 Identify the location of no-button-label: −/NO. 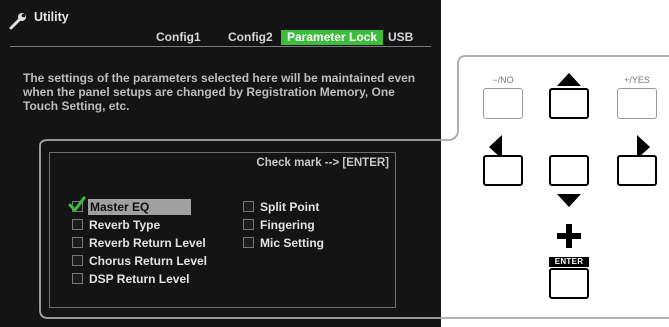
(503, 80).